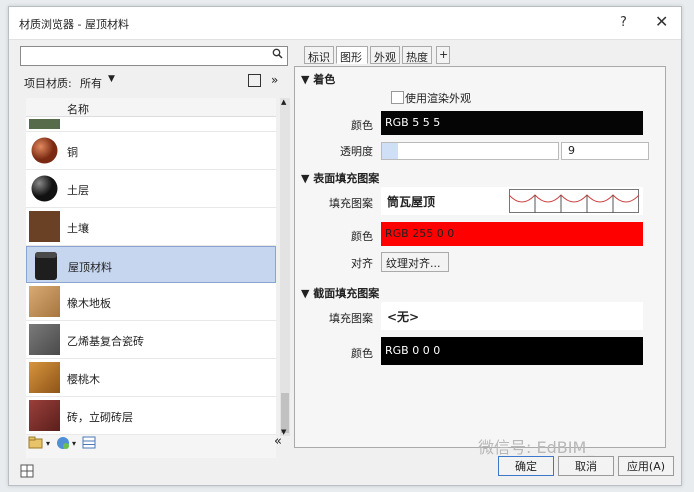  I want to click on cut-pattern-label: 填充图案, so click(351, 318).